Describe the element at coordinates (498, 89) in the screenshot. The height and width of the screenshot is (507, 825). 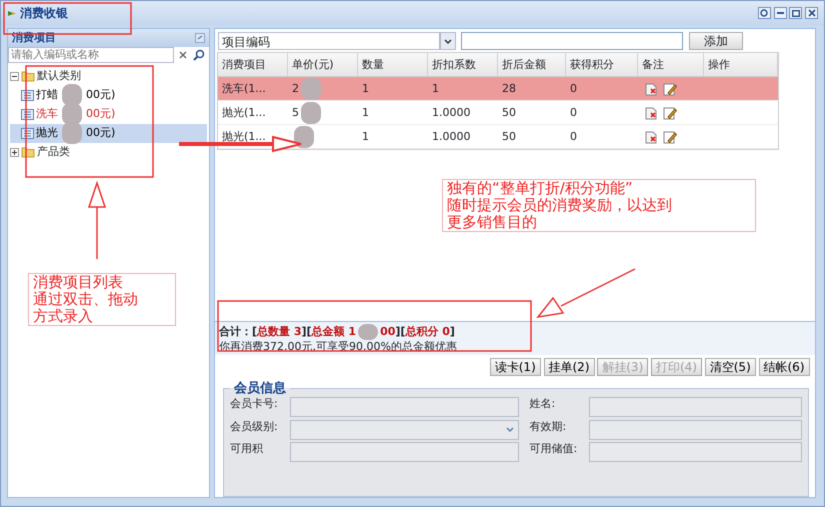
I see `table-row: 洗车(1... 2 1 1 28 0` at that location.